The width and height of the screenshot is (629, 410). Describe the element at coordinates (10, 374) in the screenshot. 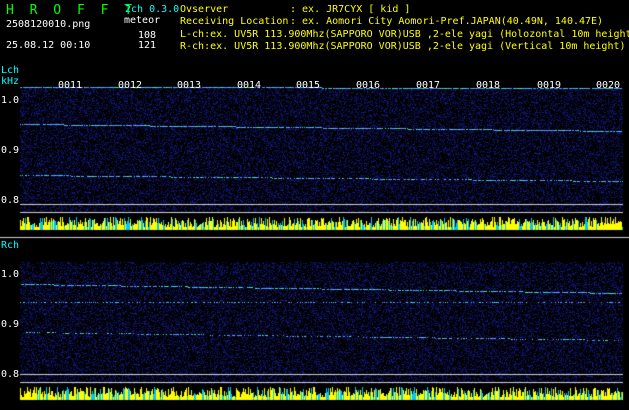

I see `rch-tick-3: 0.8` at that location.